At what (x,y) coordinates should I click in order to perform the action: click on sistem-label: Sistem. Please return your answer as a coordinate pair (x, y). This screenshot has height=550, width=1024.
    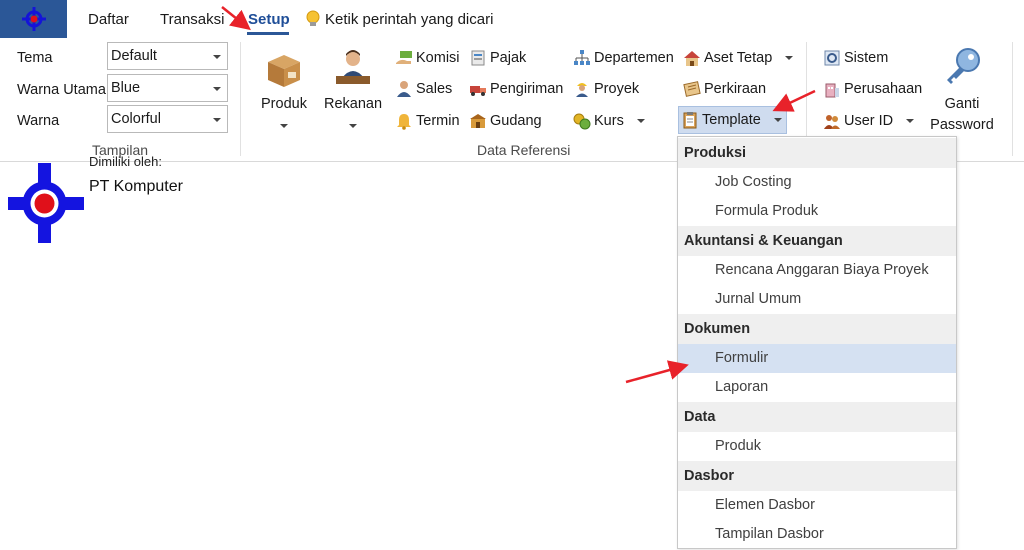
    Looking at the image, I should click on (866, 58).